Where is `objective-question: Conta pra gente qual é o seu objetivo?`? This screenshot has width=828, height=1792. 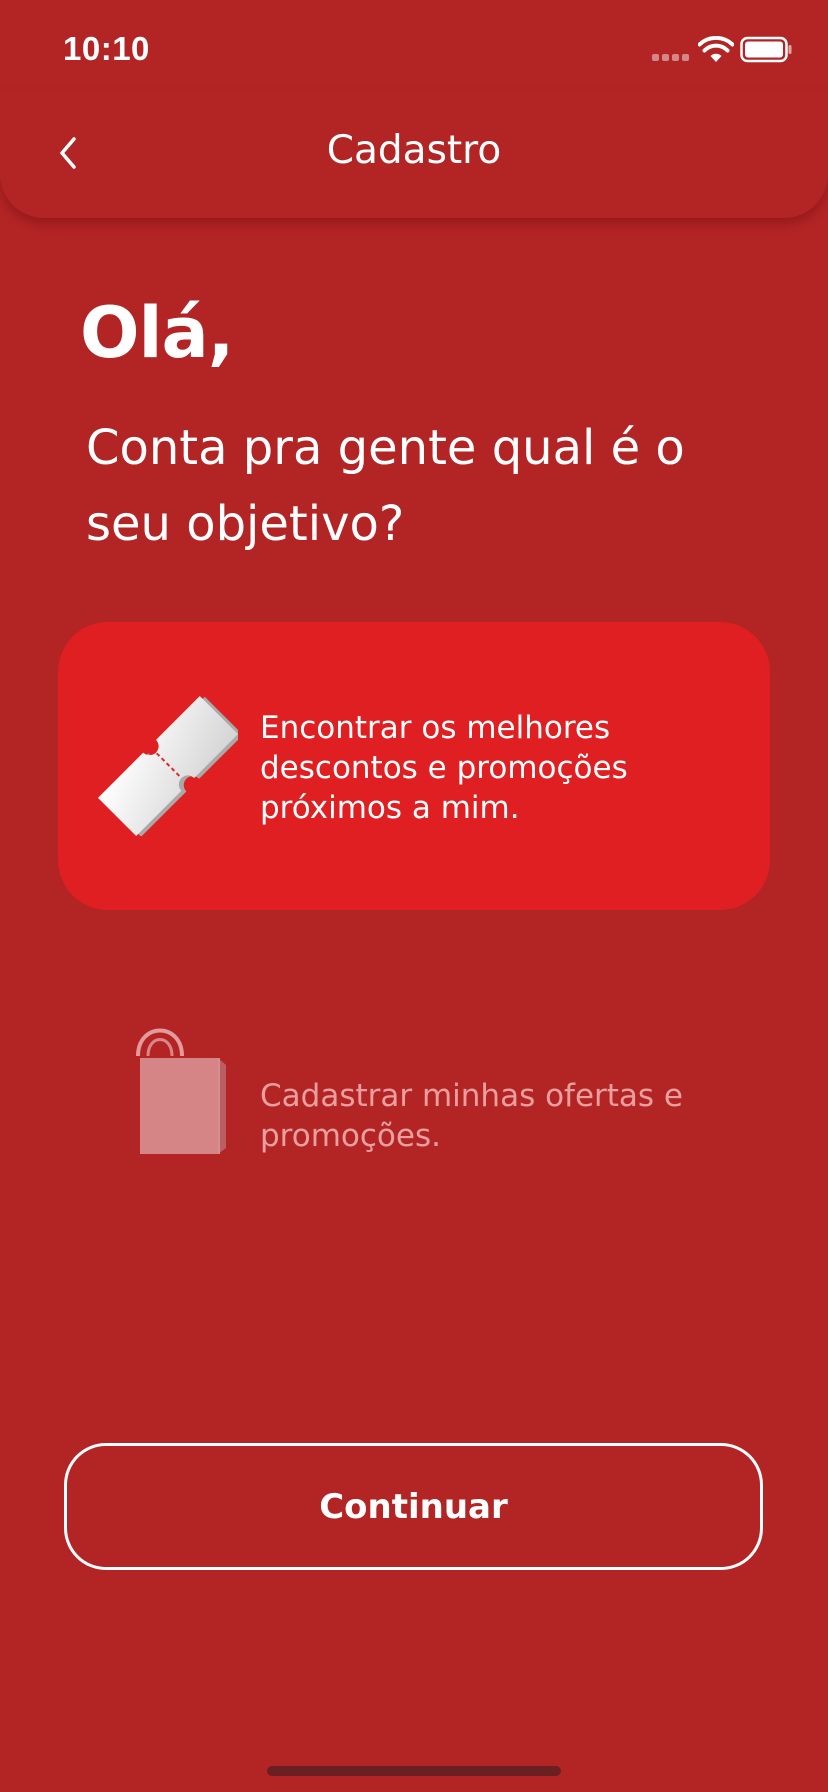
objective-question: Conta pra gente qual é o seu objetivo? is located at coordinates (385, 486).